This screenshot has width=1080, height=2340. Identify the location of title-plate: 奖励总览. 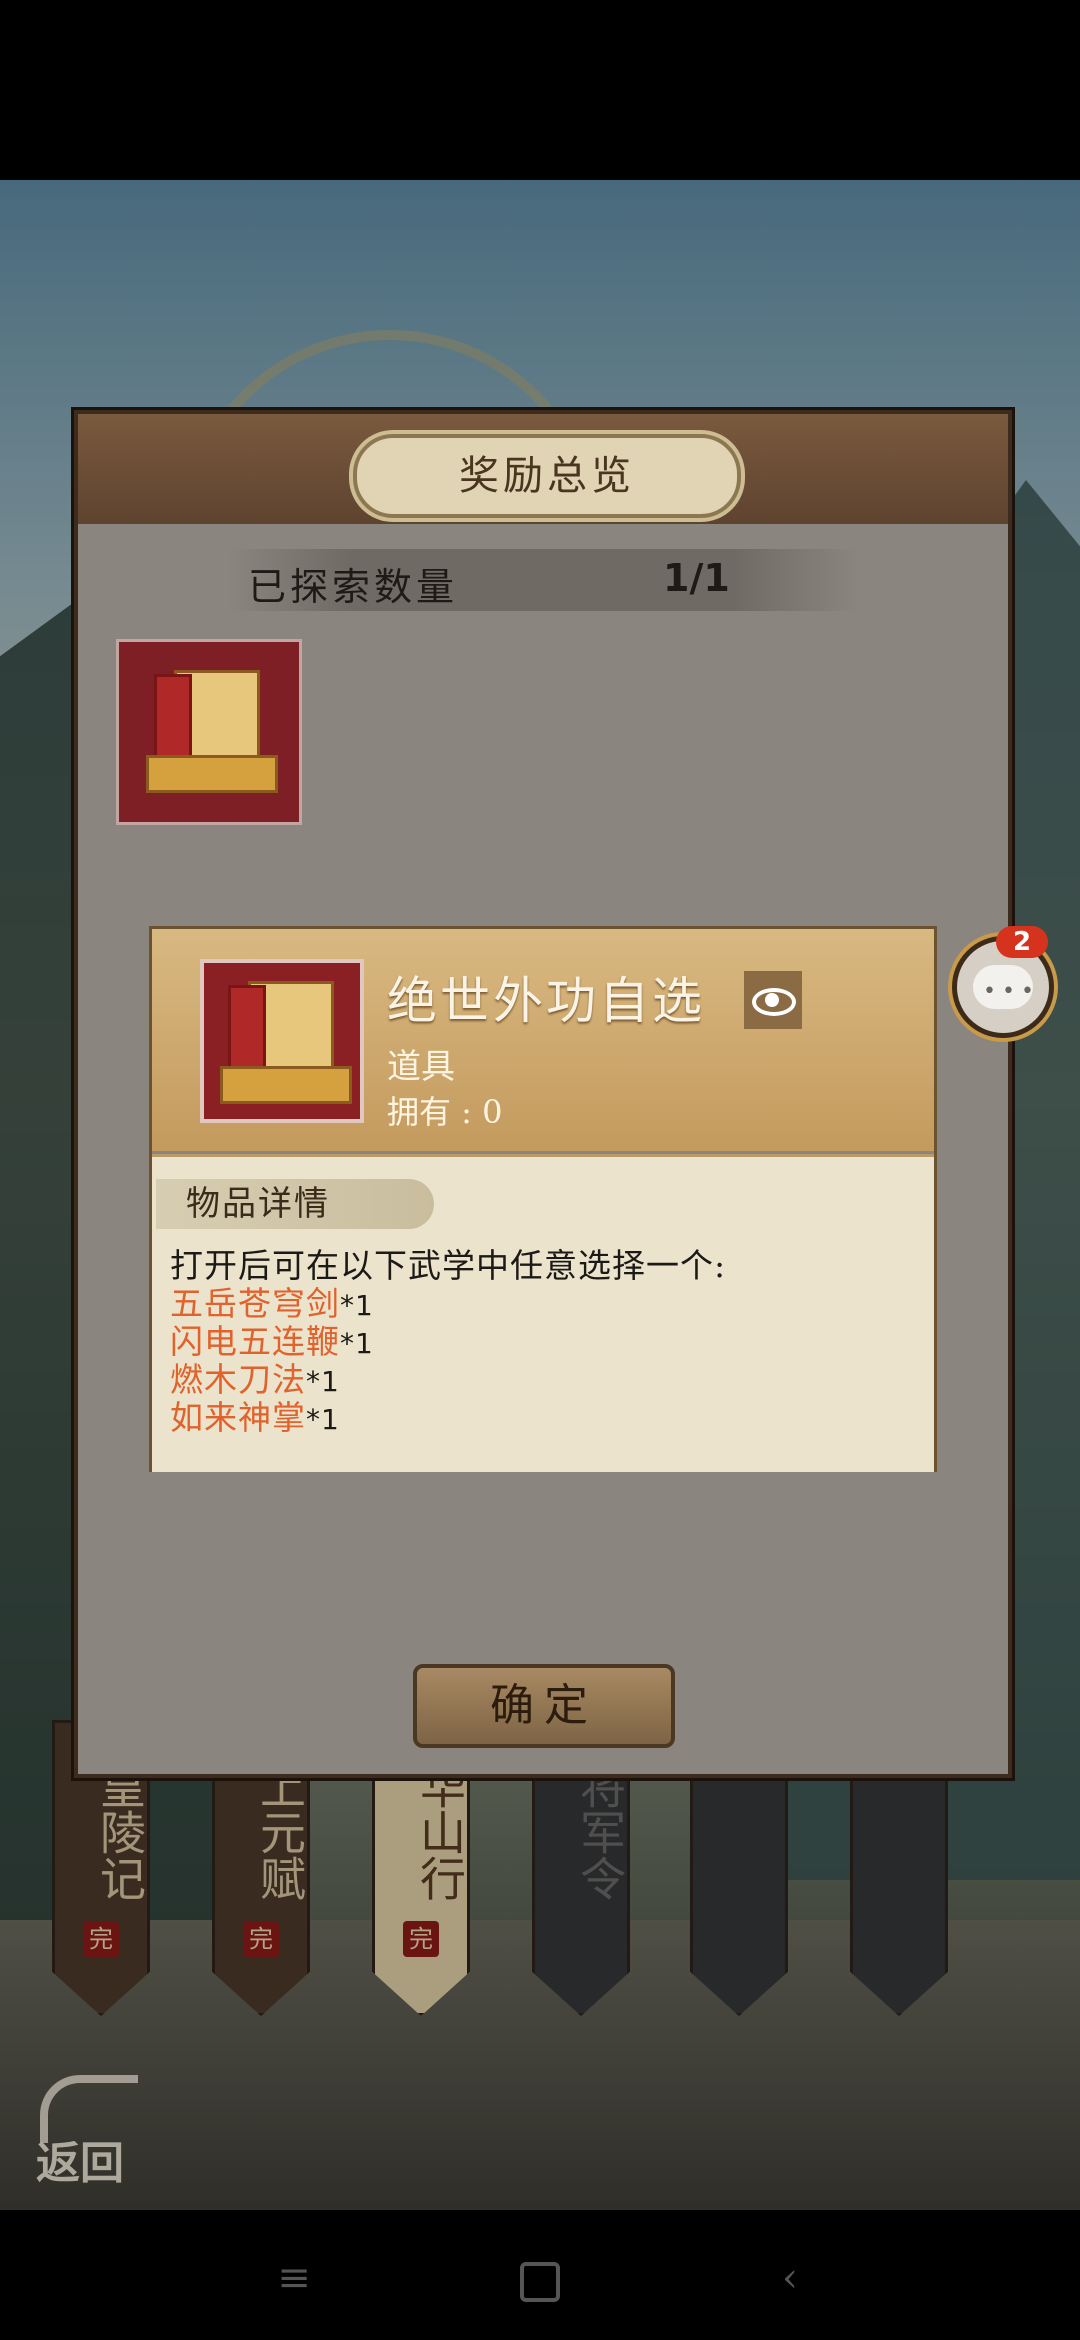
(547, 476).